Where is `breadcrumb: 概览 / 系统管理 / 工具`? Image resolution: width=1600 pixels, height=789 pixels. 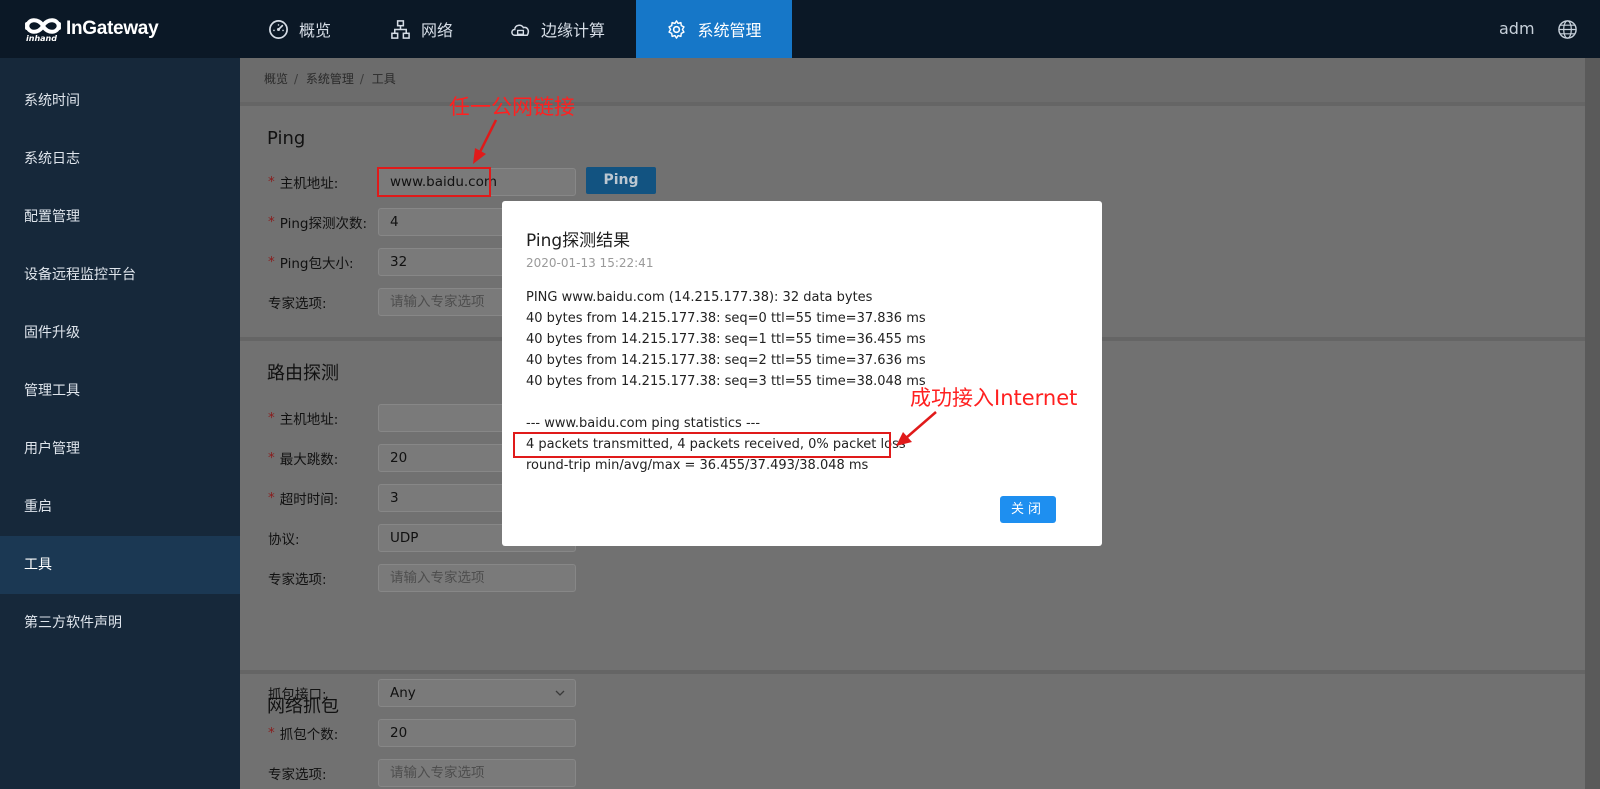 breadcrumb: 概览 / 系统管理 / 工具 is located at coordinates (332, 78).